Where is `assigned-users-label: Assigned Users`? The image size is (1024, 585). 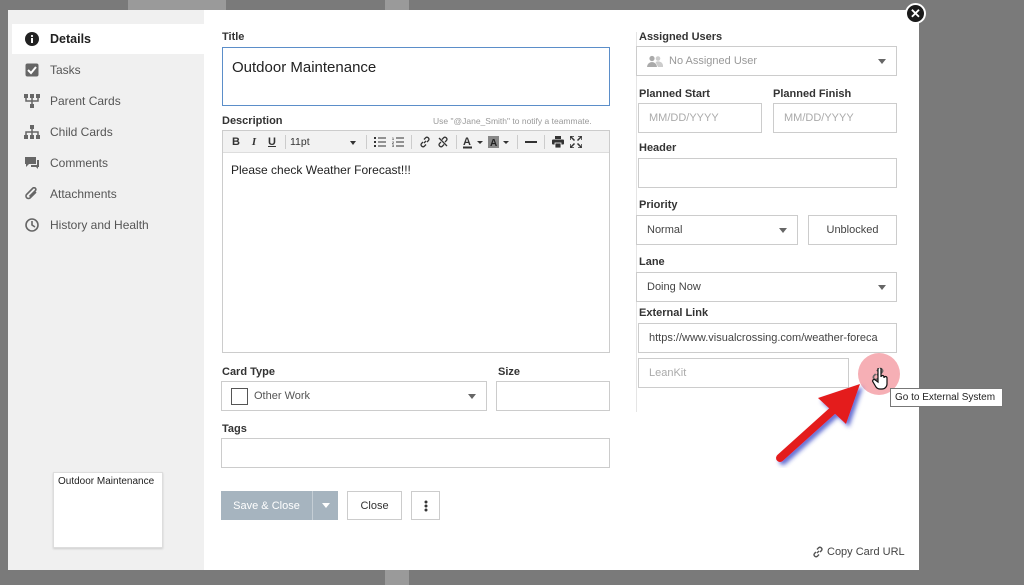
assigned-users-label: Assigned Users is located at coordinates (681, 37).